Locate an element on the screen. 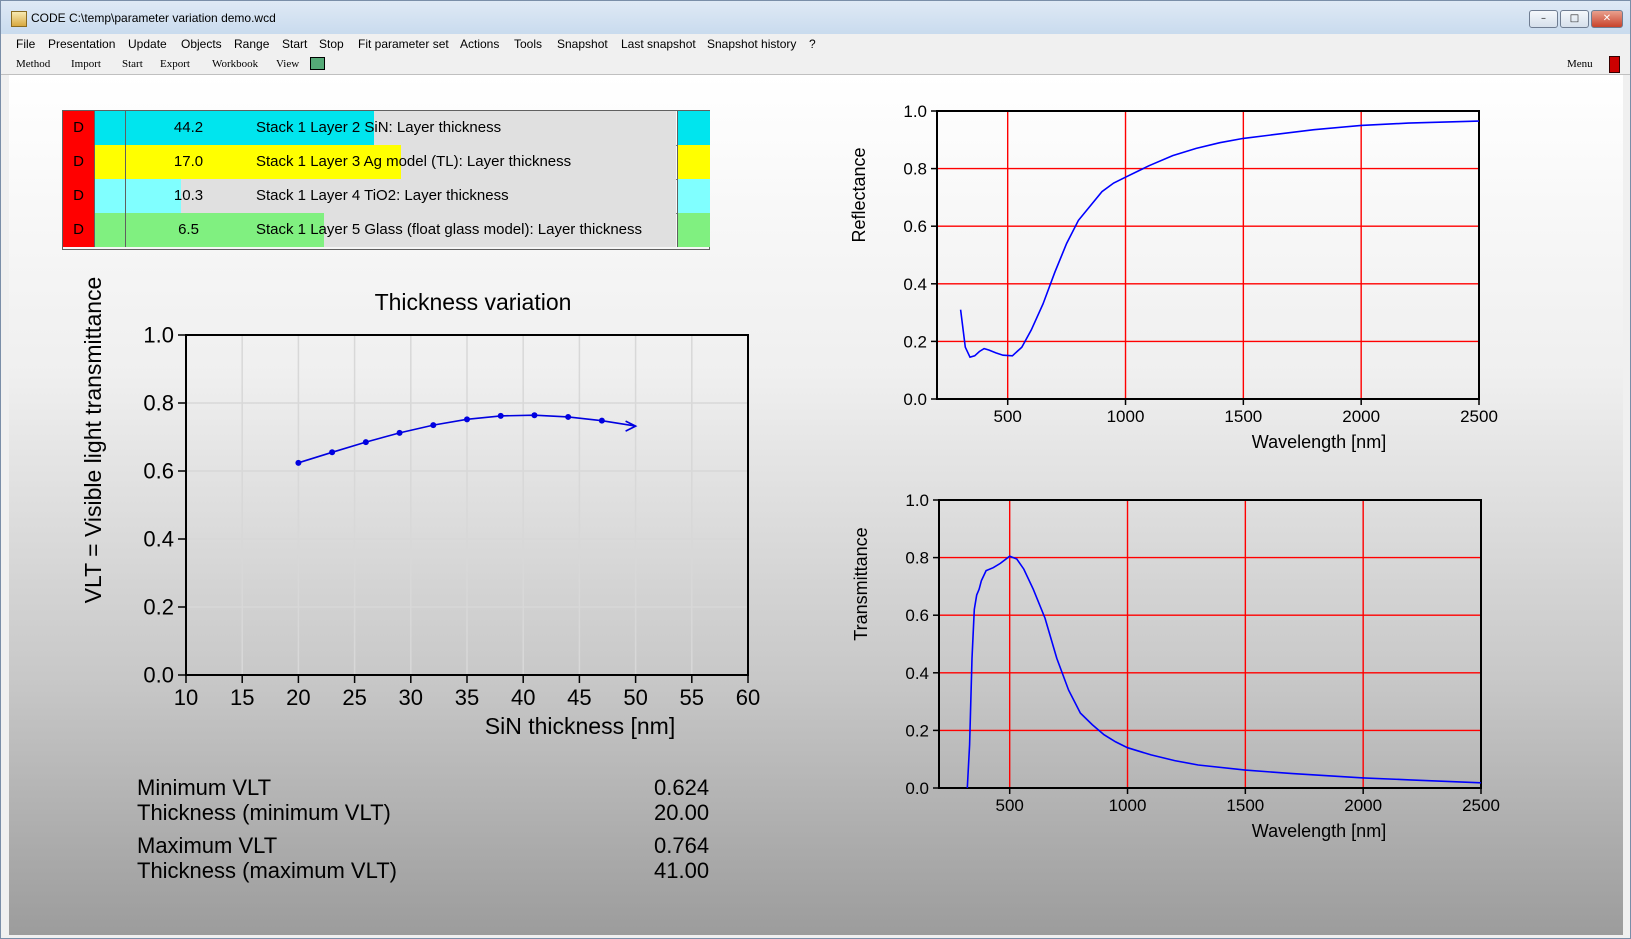  toolbar-method: Method is located at coordinates (33, 64).